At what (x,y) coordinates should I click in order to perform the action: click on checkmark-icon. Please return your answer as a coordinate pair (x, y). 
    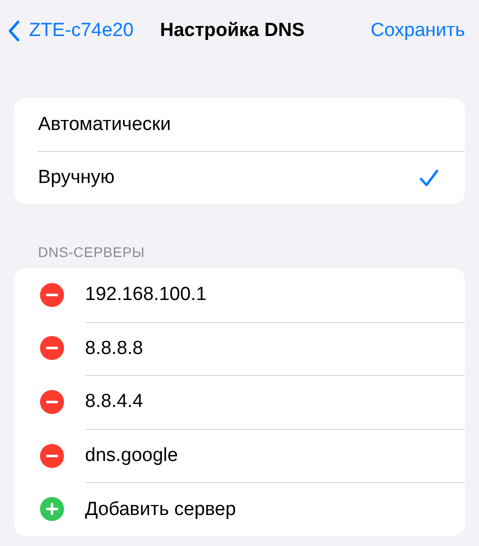
    Looking at the image, I should click on (429, 177).